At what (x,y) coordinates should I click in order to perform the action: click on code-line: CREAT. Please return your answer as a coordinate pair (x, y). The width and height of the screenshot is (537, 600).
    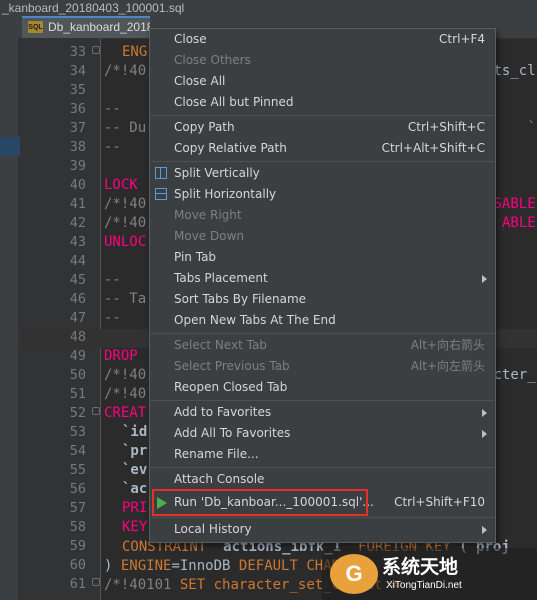
    Looking at the image, I should click on (125, 413).